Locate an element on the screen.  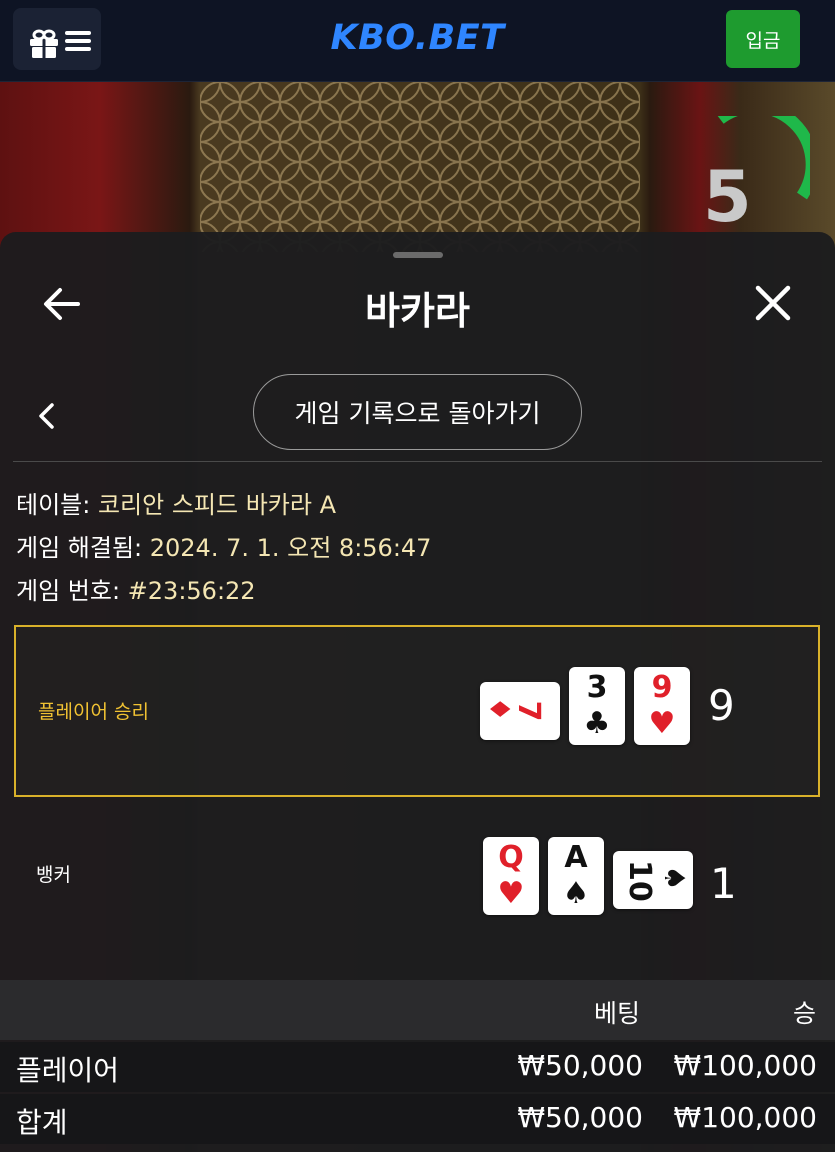
win-column-header: 승 is located at coordinates (805, 1013).